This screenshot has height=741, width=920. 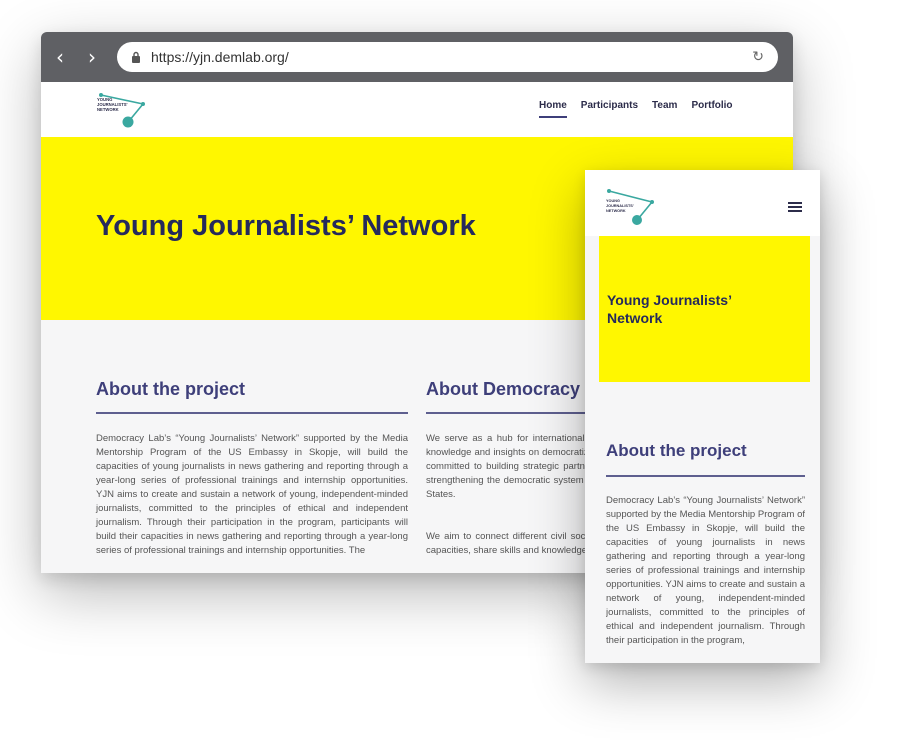 I want to click on mobile-site-logo: YOUNG JOURNALISTS' NETWORK, so click(x=632, y=206).